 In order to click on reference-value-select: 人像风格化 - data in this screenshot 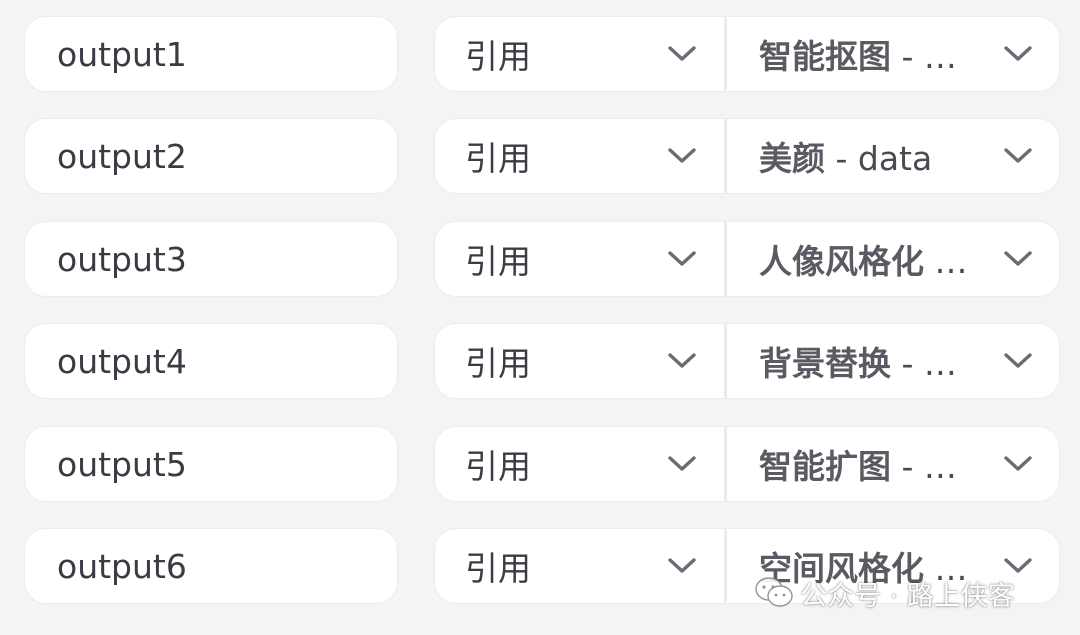, I will do `click(893, 259)`.